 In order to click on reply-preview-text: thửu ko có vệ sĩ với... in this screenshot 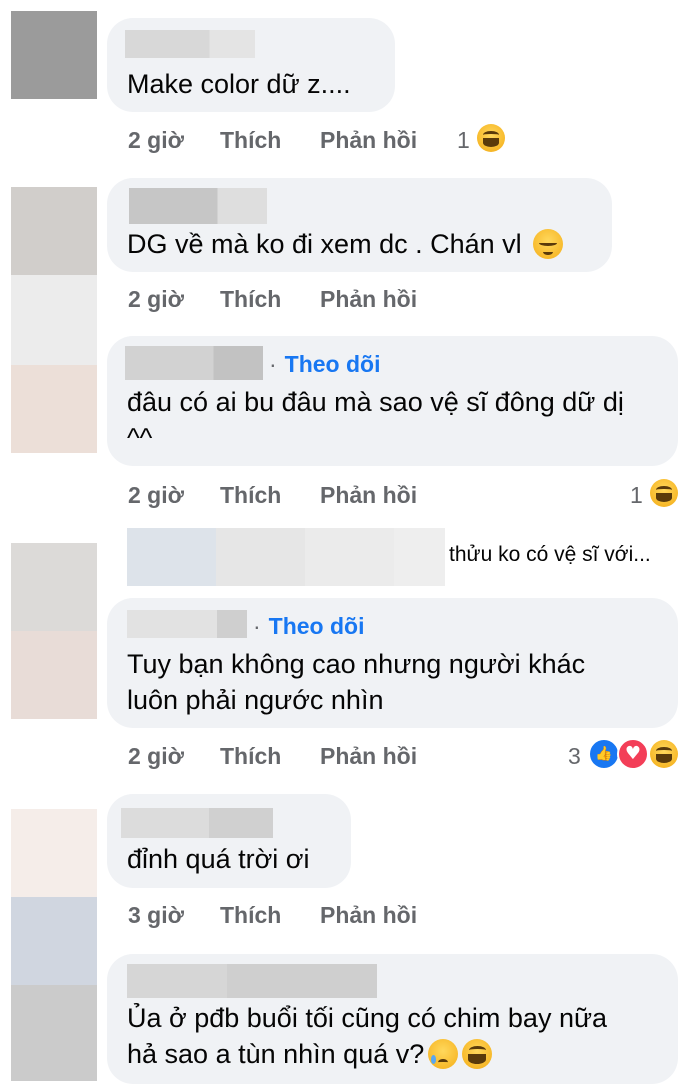, I will do `click(550, 555)`.